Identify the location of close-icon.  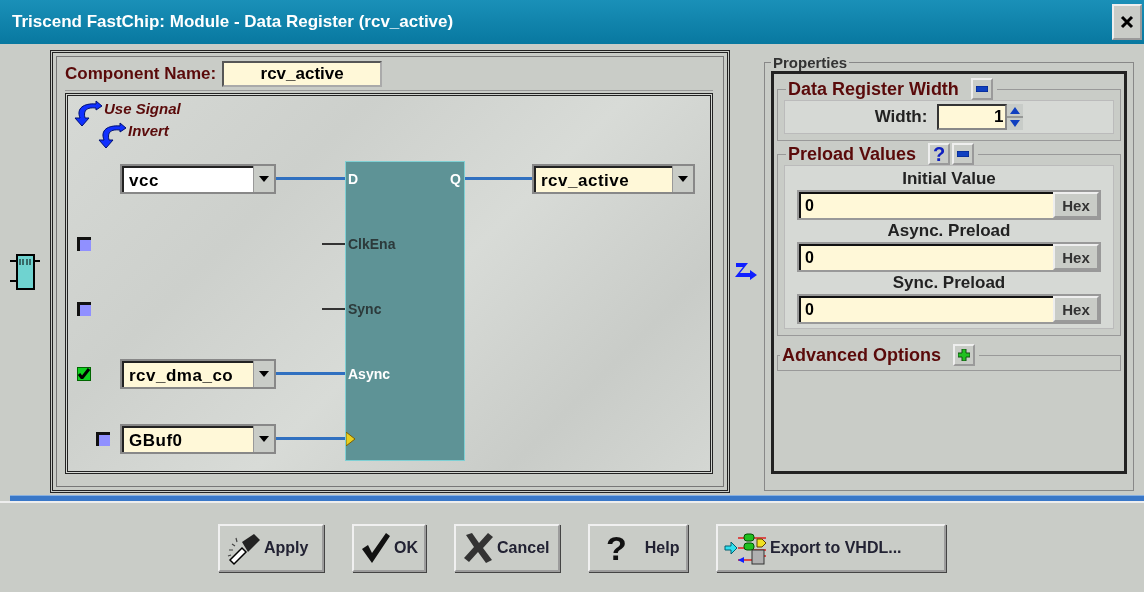
(1127, 22).